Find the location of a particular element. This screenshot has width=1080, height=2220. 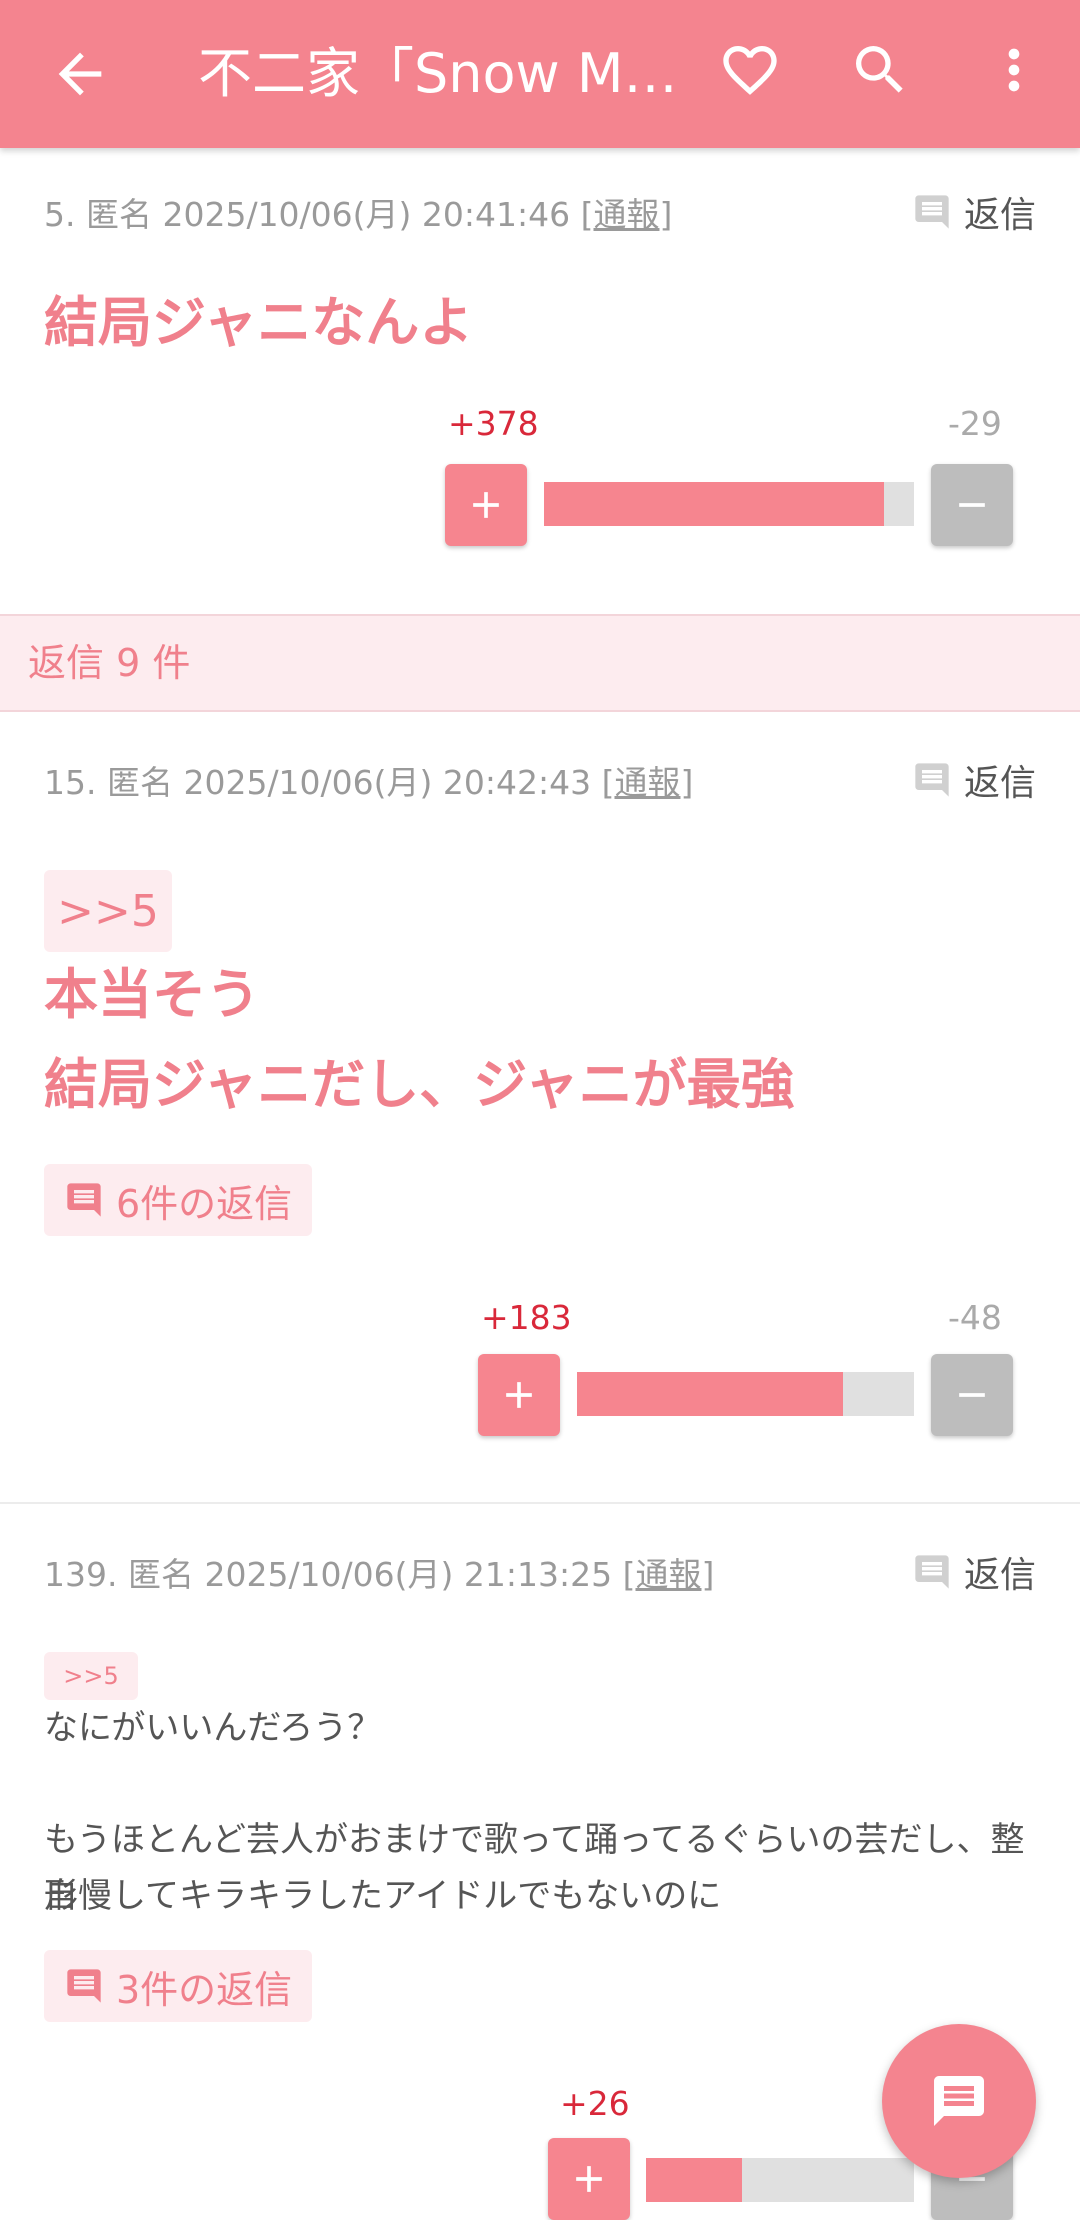

view-replies-button: 3件の返信 is located at coordinates (178, 1986).